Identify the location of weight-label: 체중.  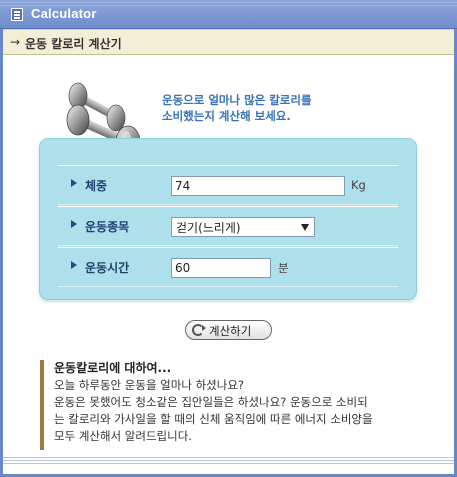
(96, 186).